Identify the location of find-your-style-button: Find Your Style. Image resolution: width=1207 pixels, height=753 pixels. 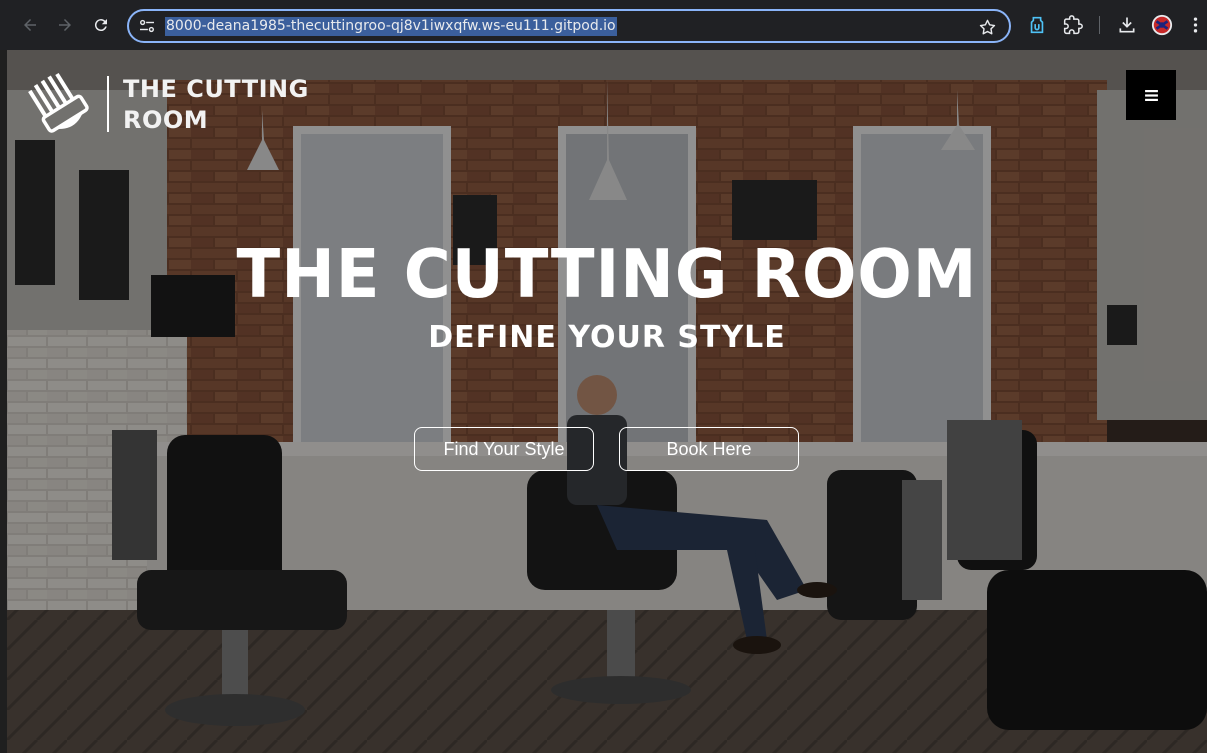
(504, 449).